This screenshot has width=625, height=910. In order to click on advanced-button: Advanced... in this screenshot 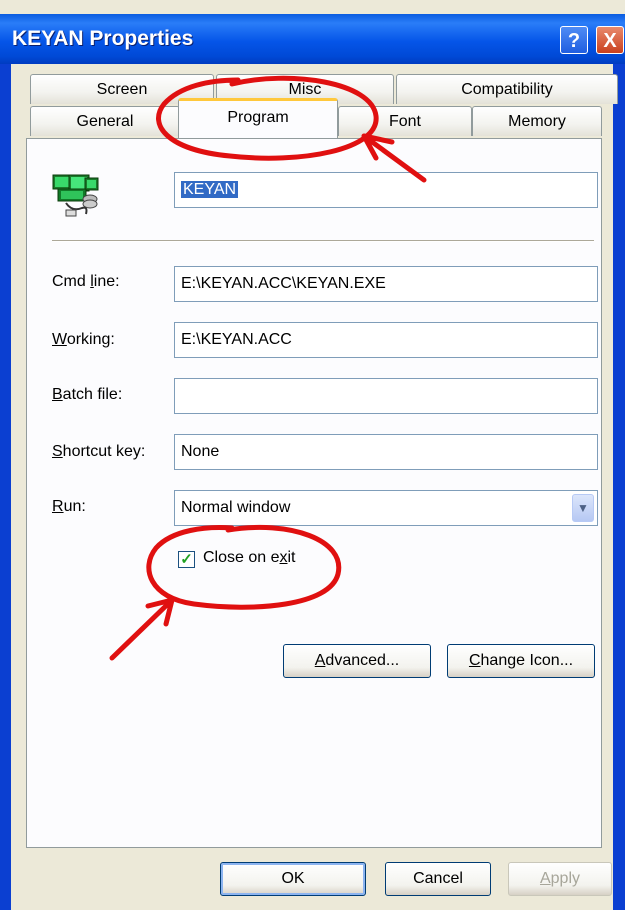, I will do `click(357, 661)`.